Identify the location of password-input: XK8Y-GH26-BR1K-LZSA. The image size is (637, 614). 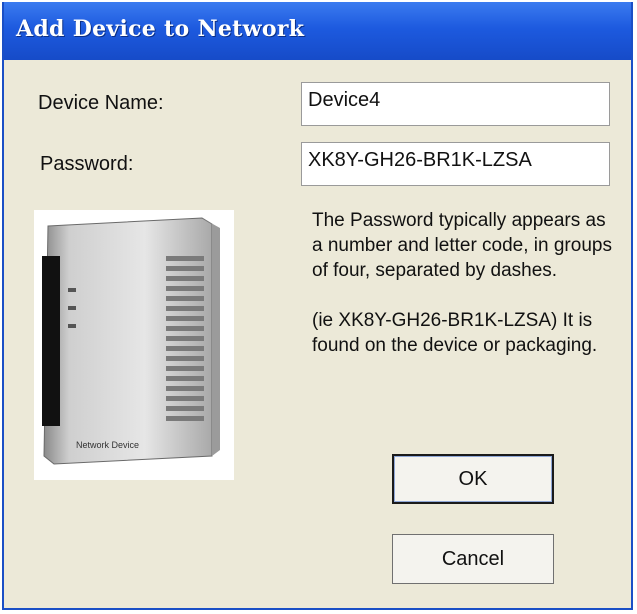
(455, 164).